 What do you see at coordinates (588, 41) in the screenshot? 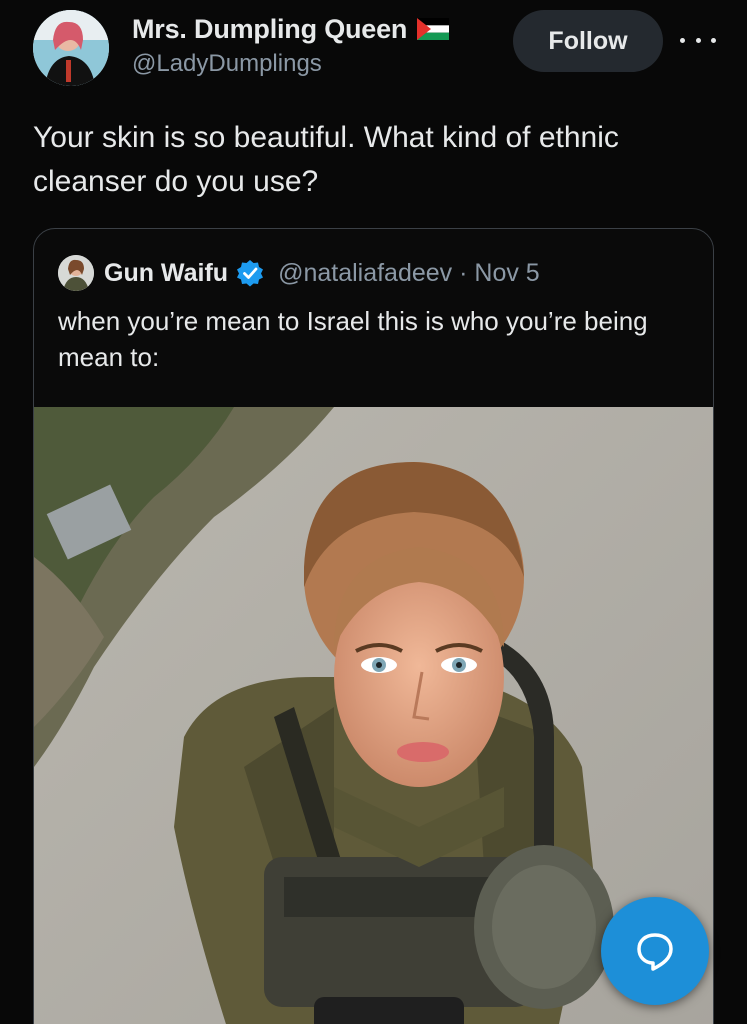
I see `follow-button: Follow` at bounding box center [588, 41].